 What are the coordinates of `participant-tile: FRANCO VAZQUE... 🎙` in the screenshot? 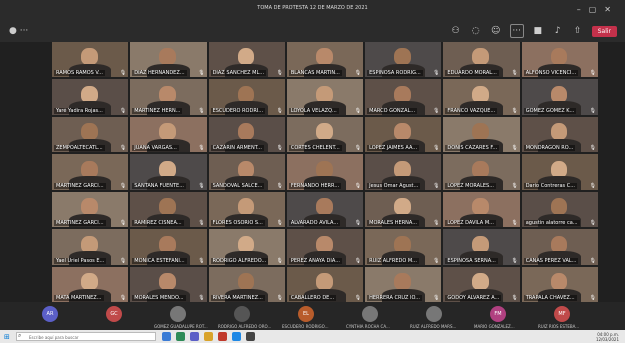 It's located at (481, 97).